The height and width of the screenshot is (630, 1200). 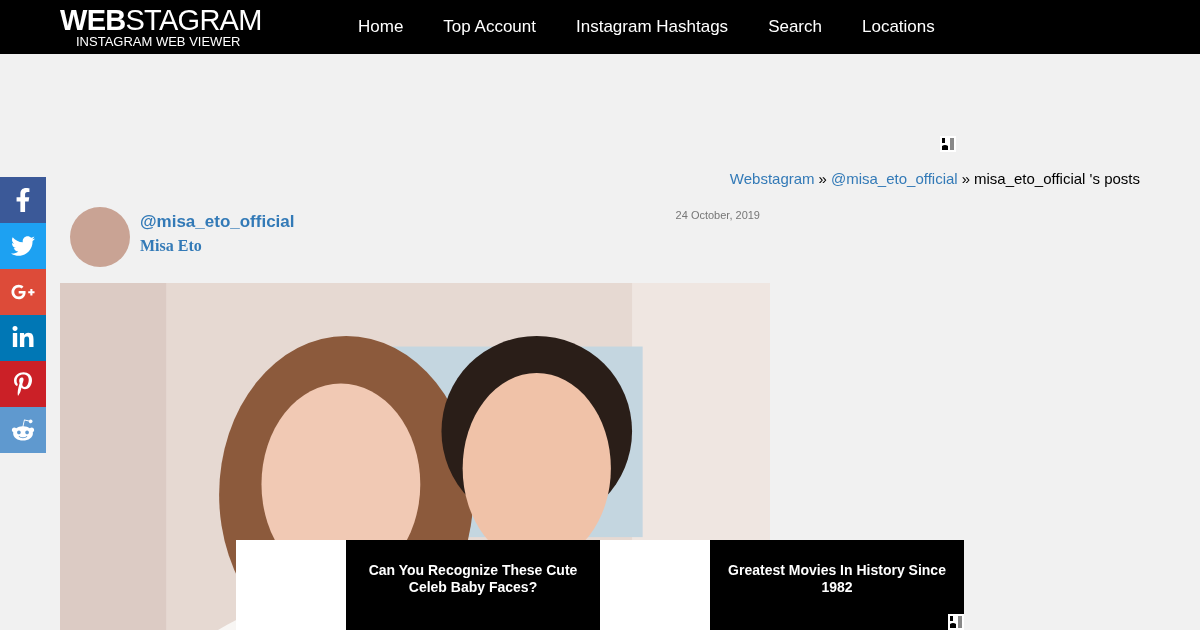 What do you see at coordinates (489, 27) in the screenshot?
I see `nav-link: Top Account` at bounding box center [489, 27].